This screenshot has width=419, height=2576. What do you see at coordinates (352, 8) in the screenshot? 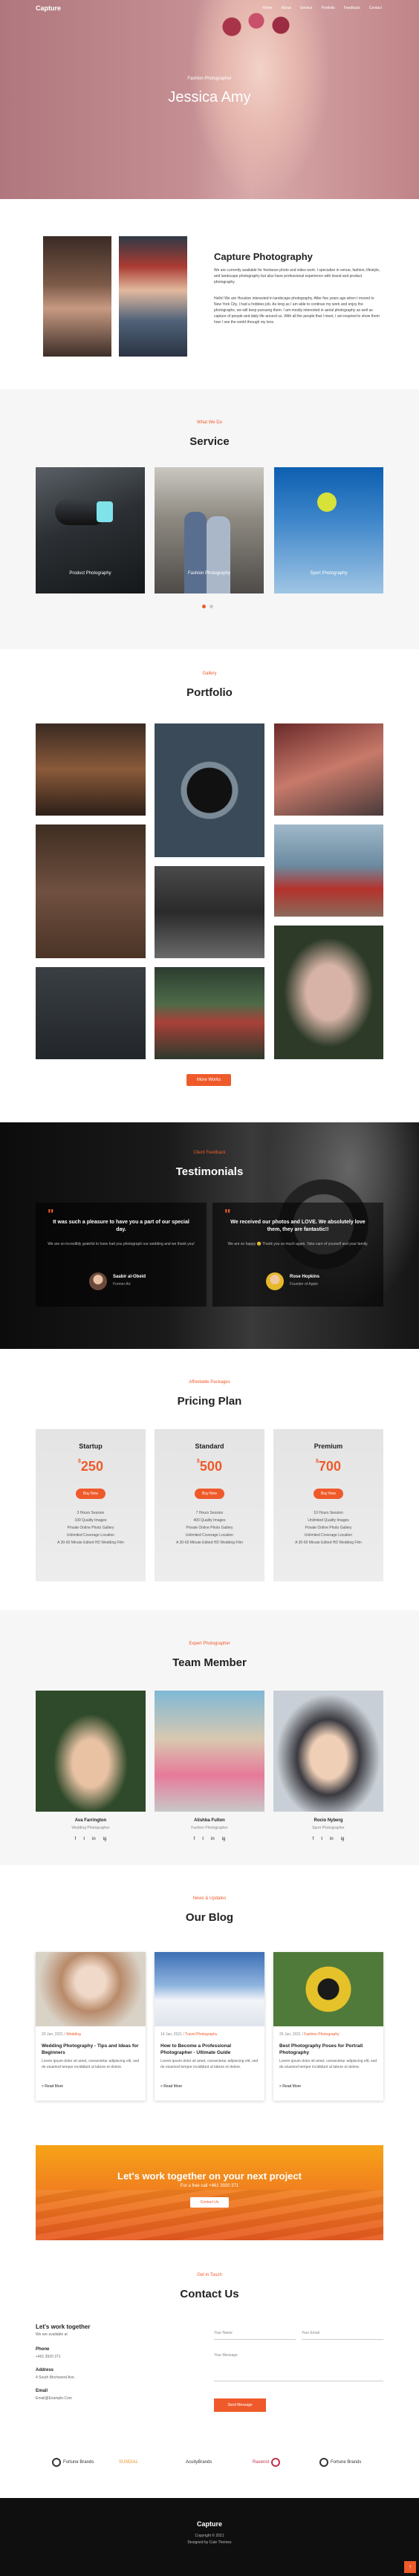
I see `nav-feedback: Feedback` at bounding box center [352, 8].